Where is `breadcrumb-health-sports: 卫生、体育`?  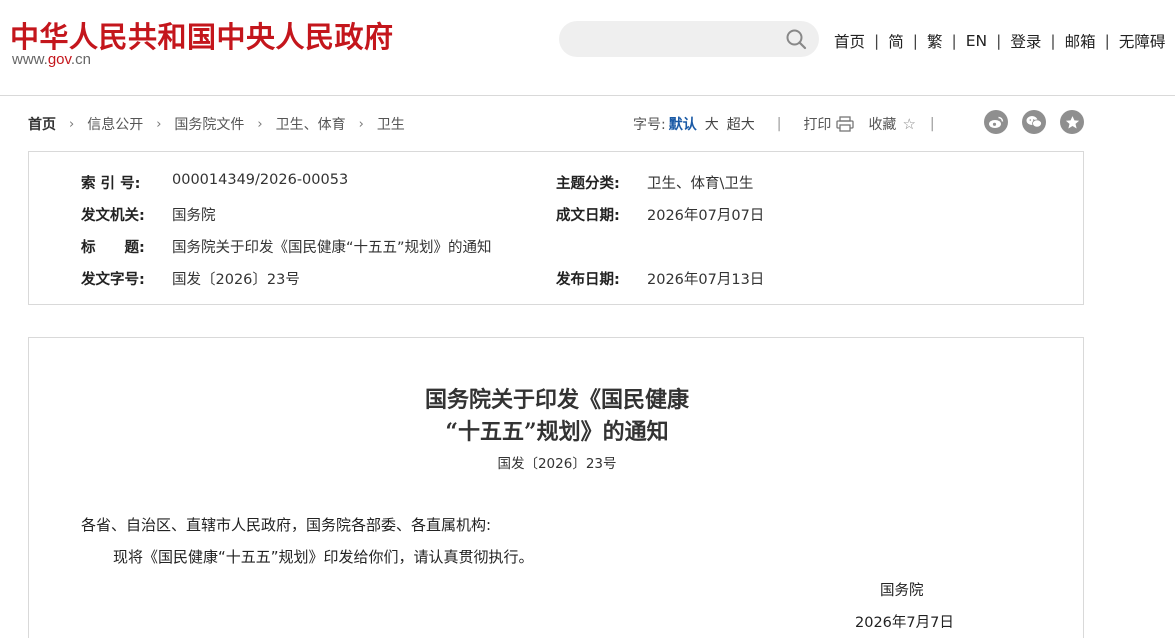 breadcrumb-health-sports: 卫生、体育 is located at coordinates (311, 124).